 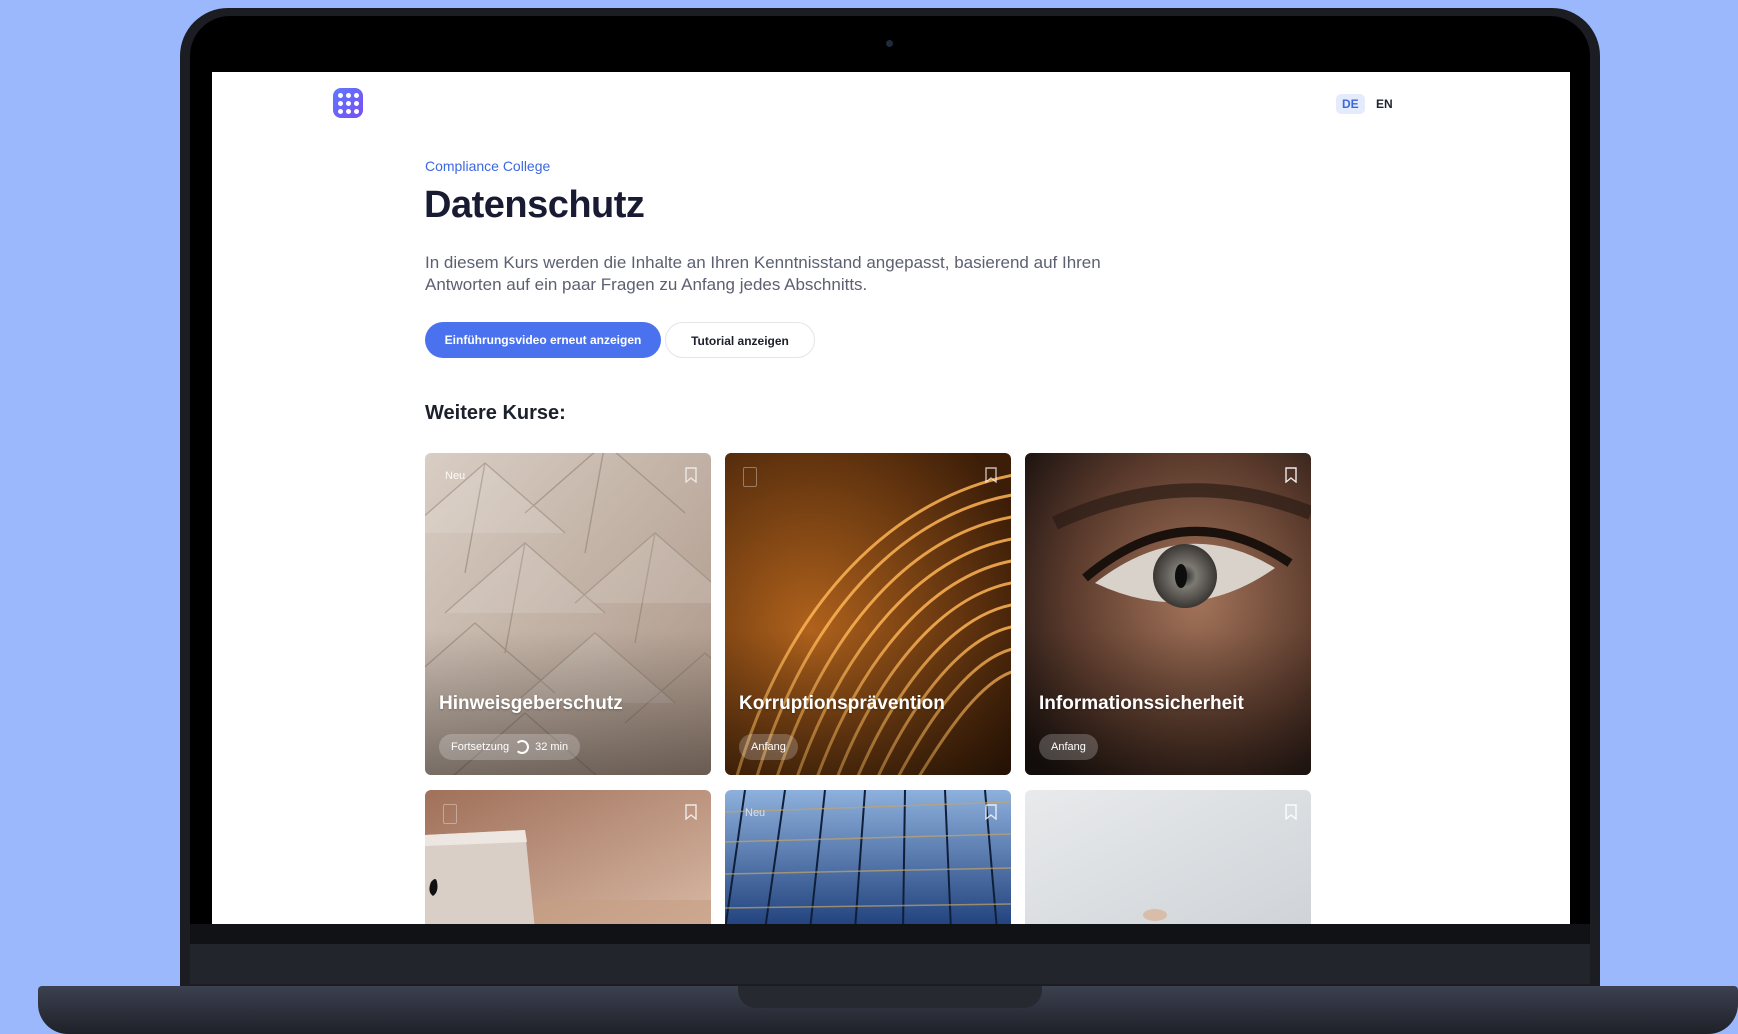 I want to click on duration-label: 32 min, so click(x=552, y=747).